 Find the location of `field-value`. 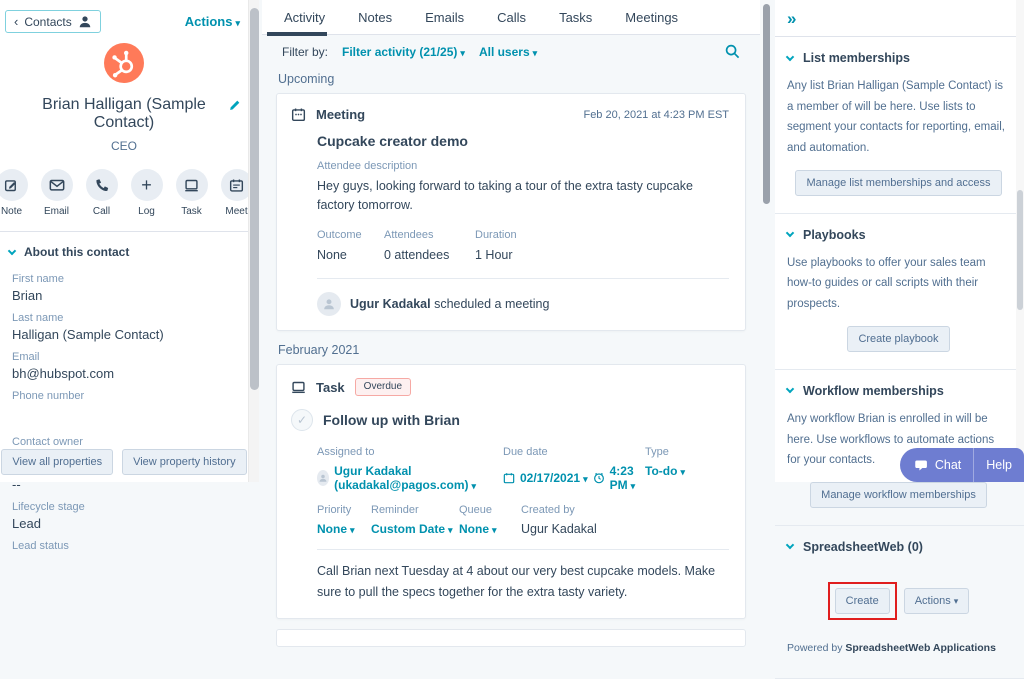

field-value is located at coordinates (124, 556).